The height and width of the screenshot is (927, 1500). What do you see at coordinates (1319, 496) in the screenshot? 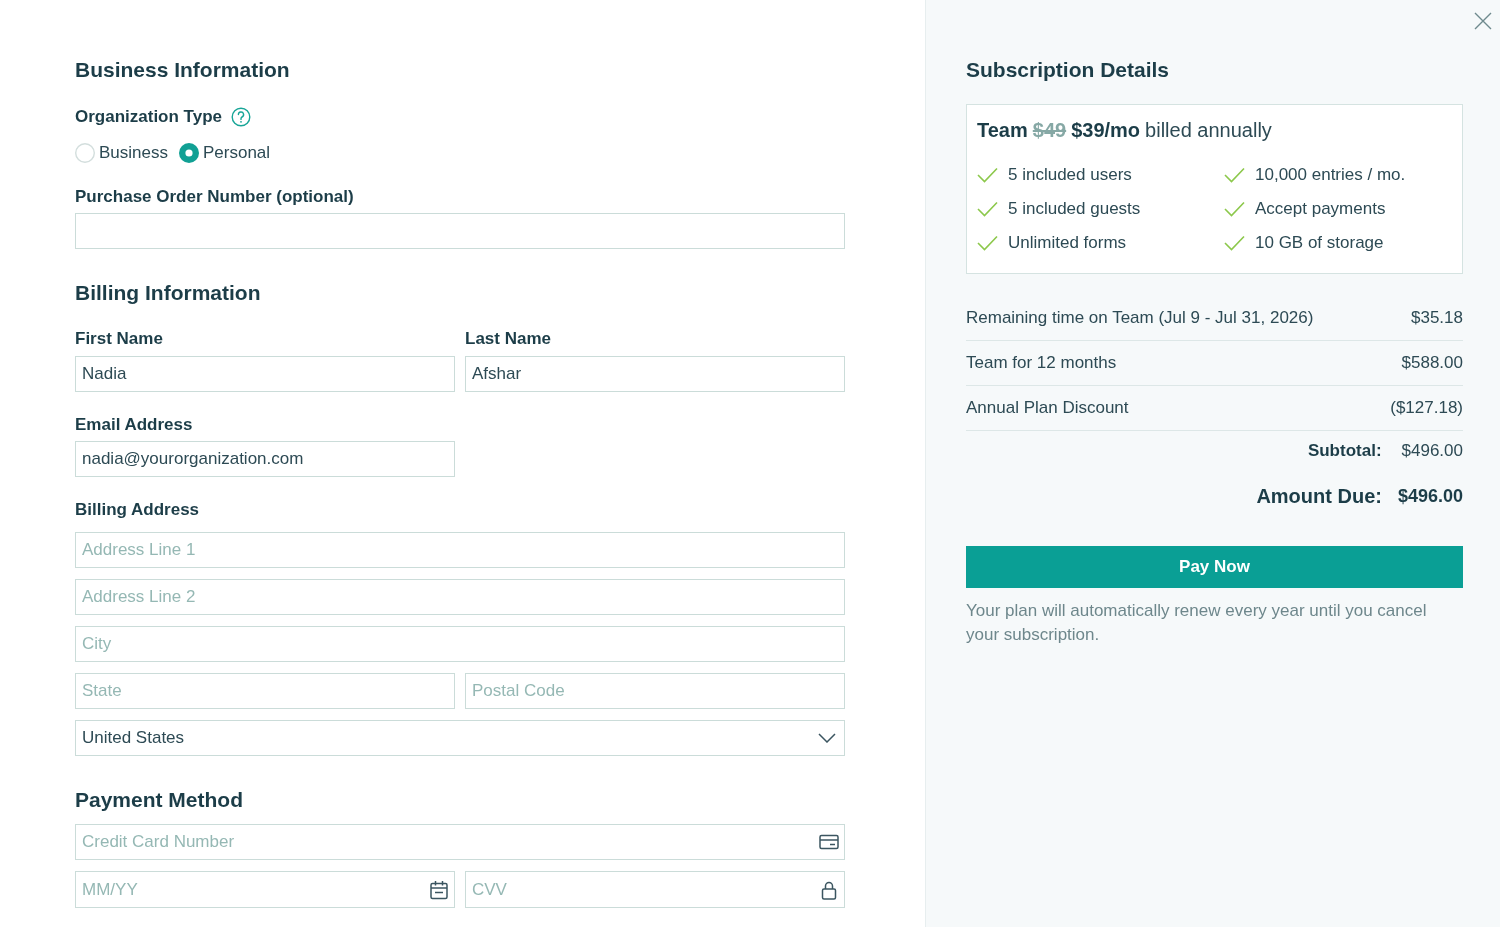
I see `amount-due-label: Amount Due:` at bounding box center [1319, 496].